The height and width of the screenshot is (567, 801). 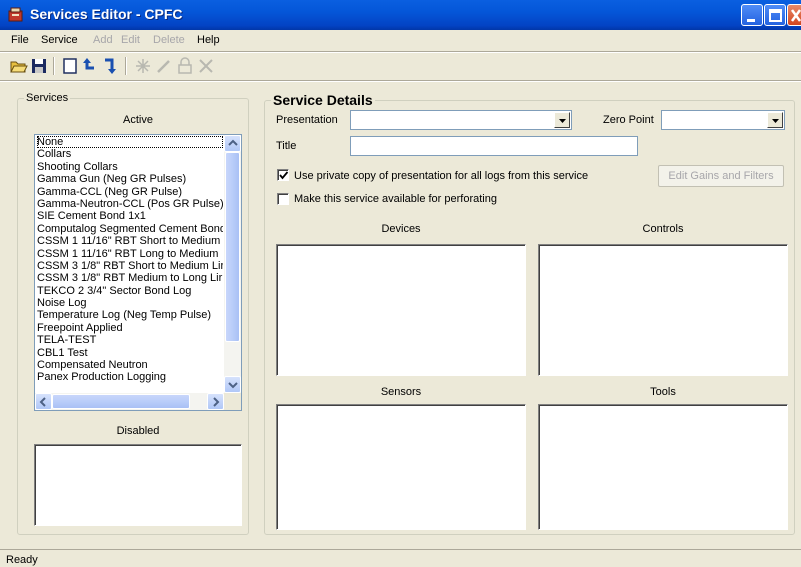 I want to click on services-editor-app-icon, so click(x=15, y=14).